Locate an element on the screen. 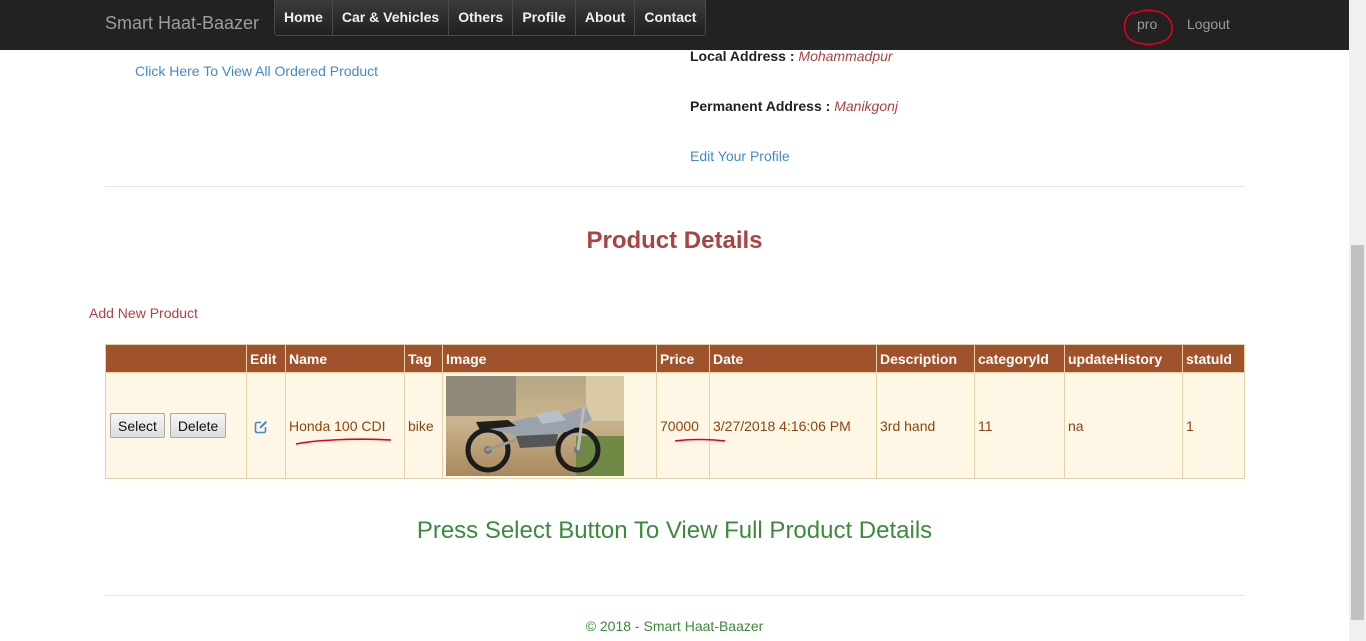 The image size is (1366, 641). product-price: 70000 is located at coordinates (679, 425).